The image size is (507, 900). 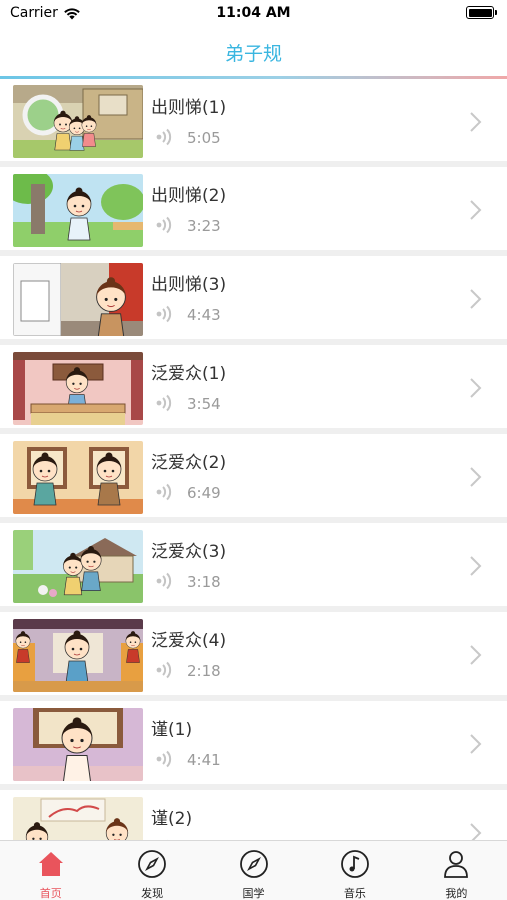 I want to click on tab-mine: 我的, so click(x=456, y=870).